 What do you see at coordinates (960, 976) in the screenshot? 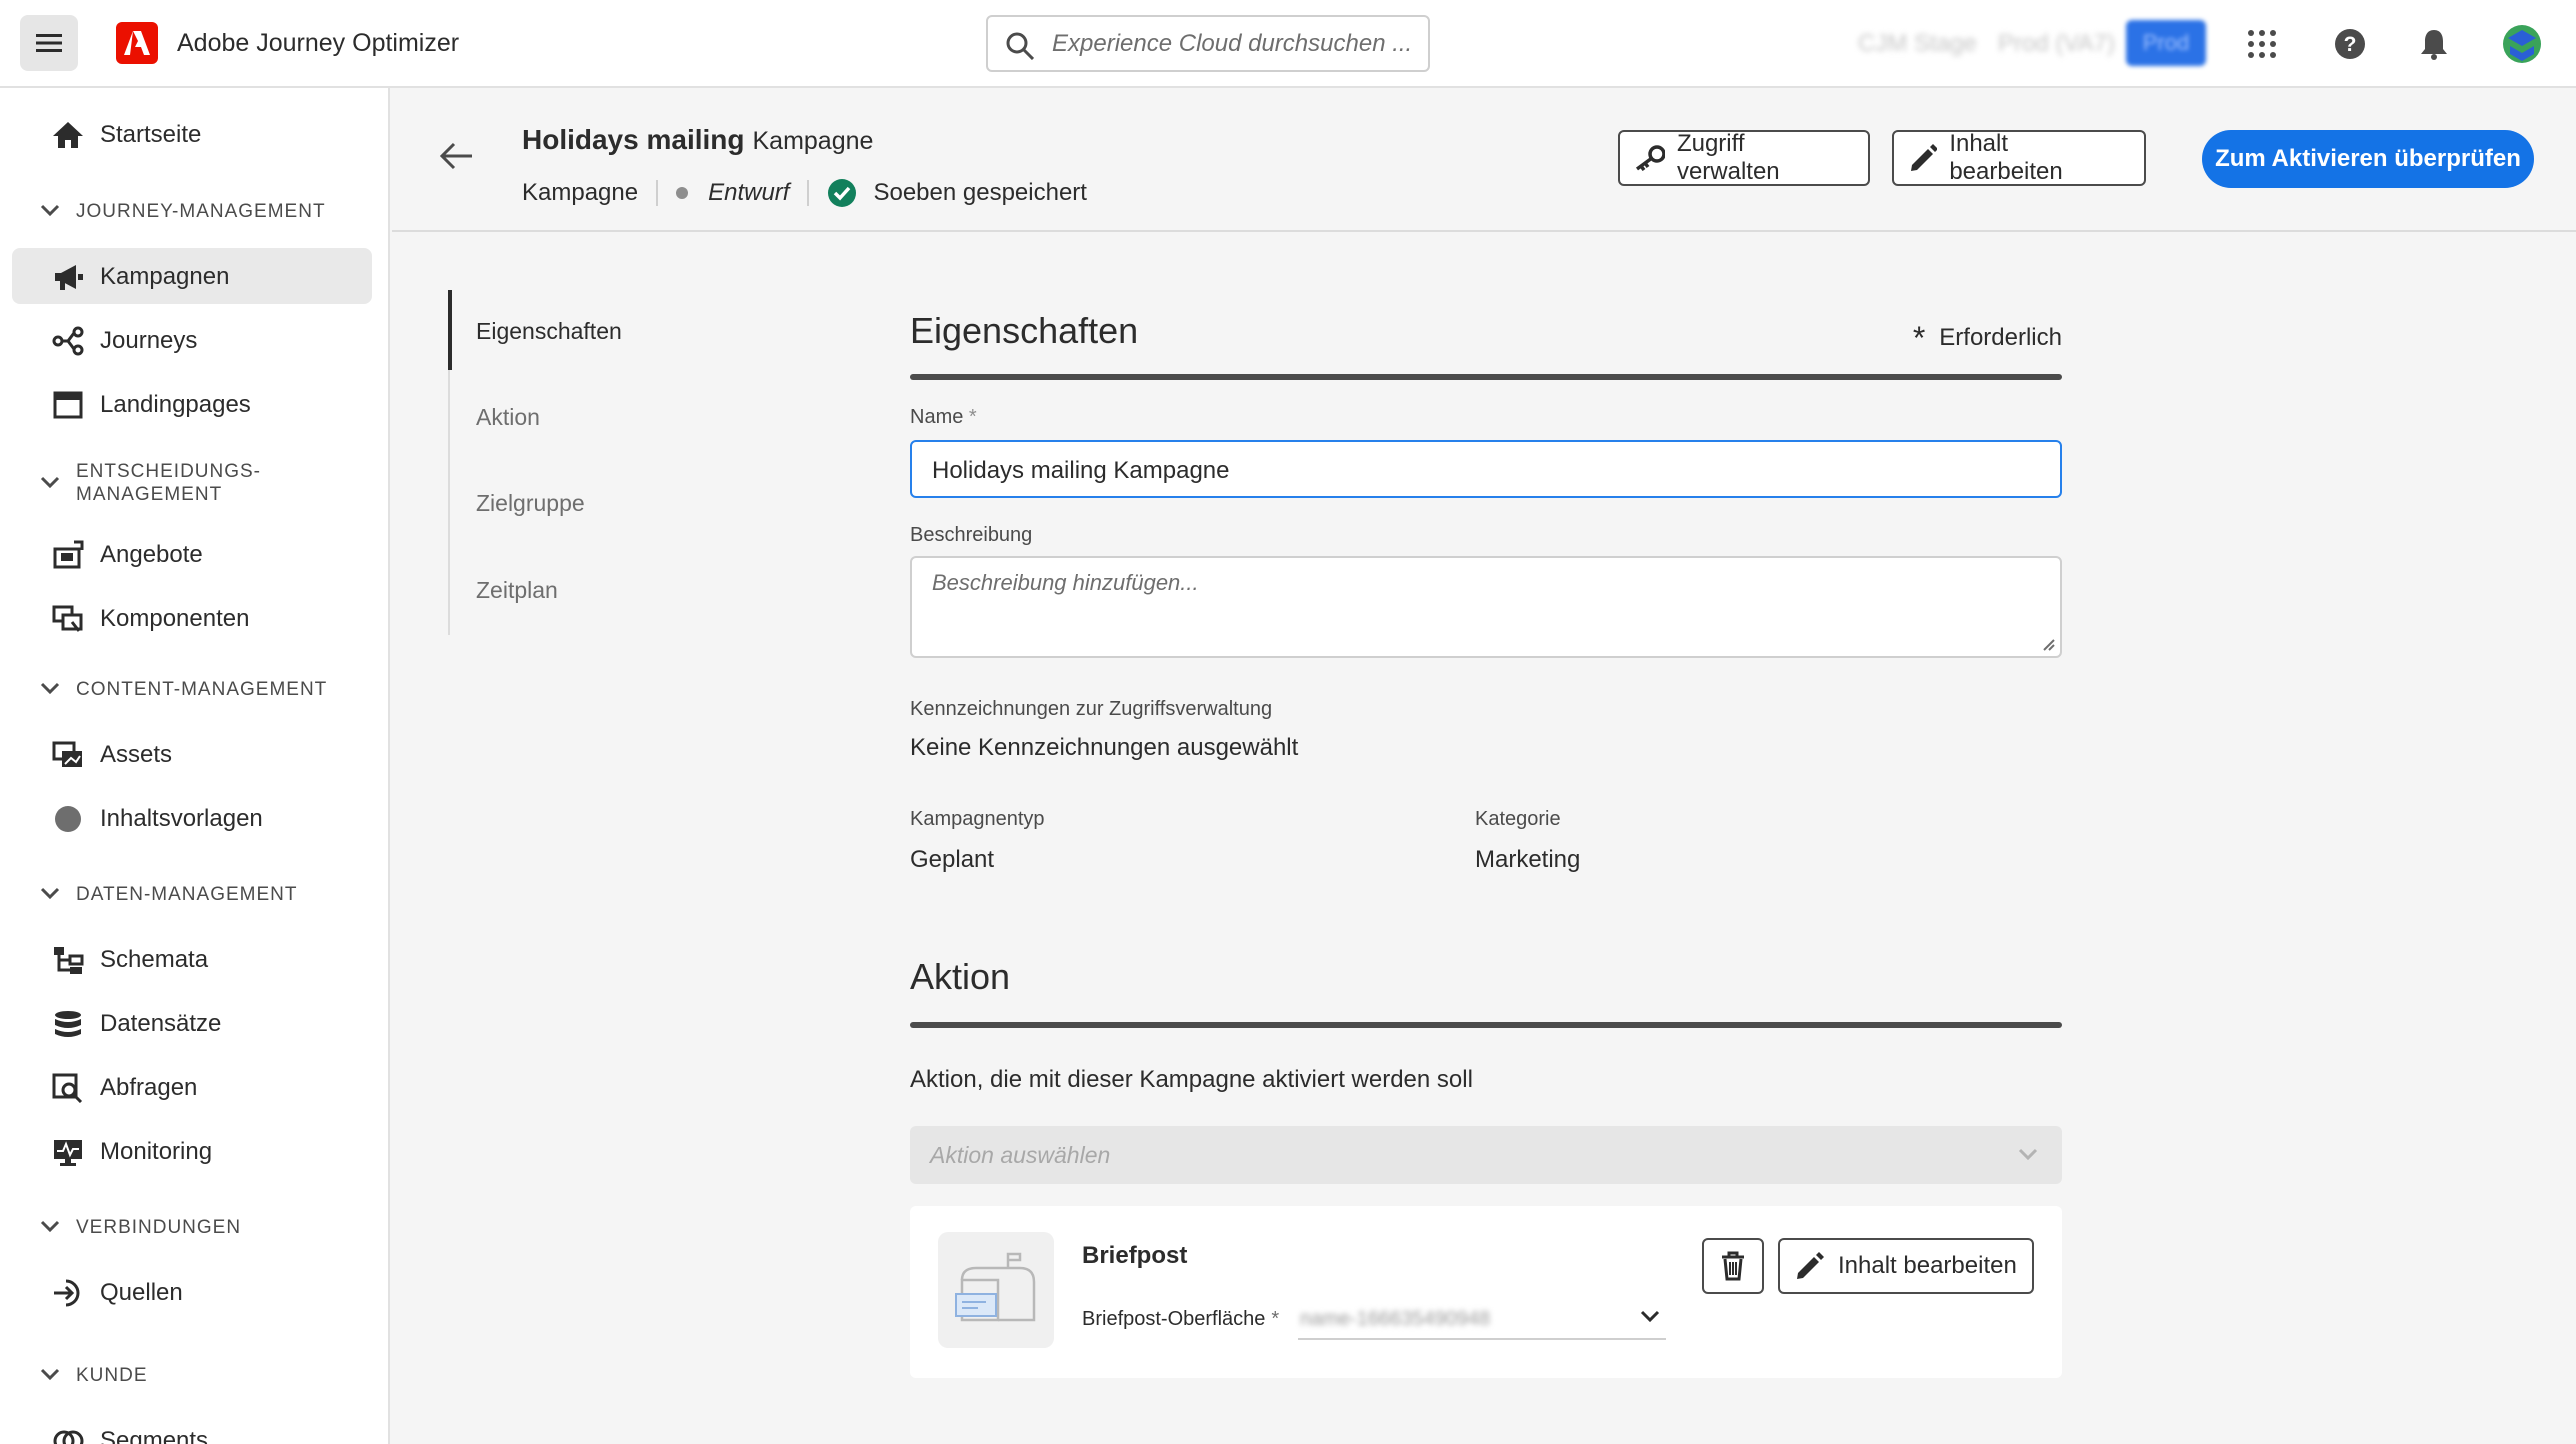
I see `action-heading: Aktion` at bounding box center [960, 976].